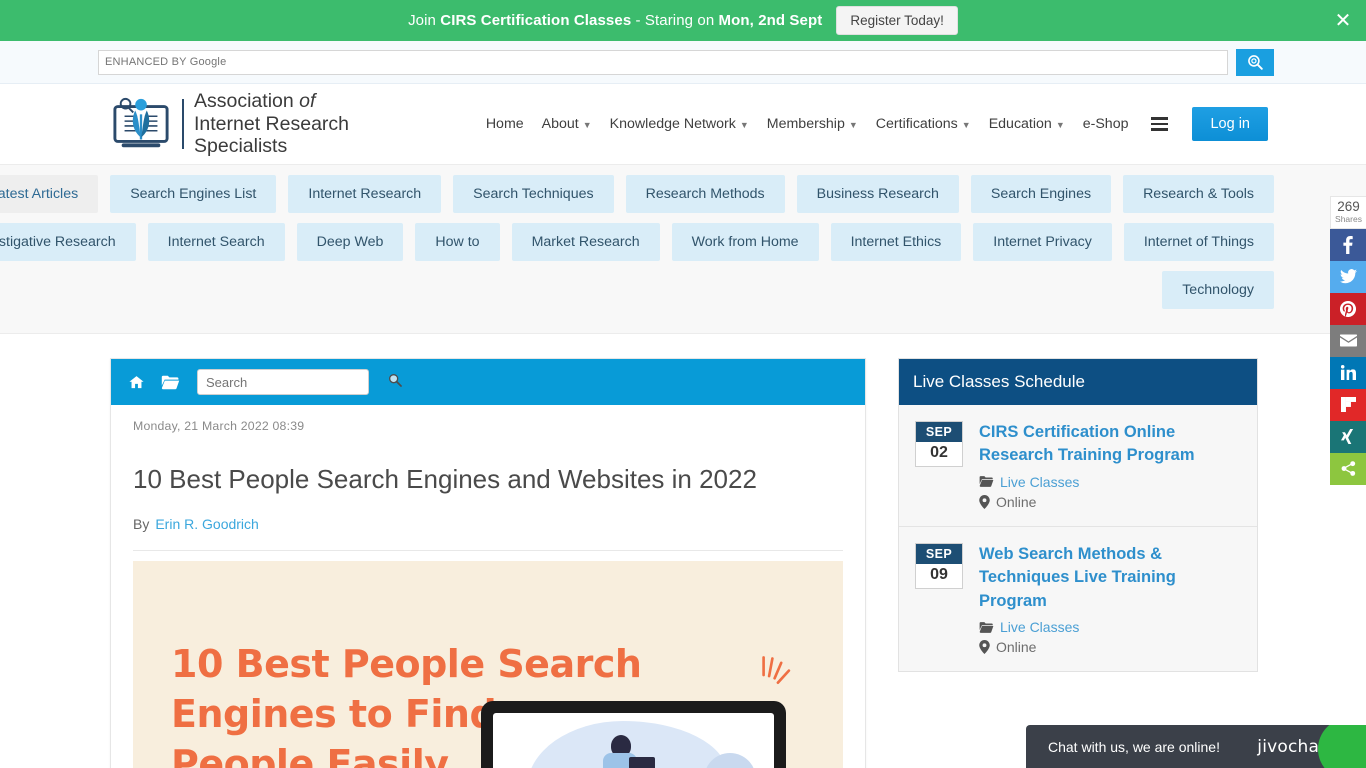 The width and height of the screenshot is (1366, 768). I want to click on nav-item-eshop: e-Shop, so click(1106, 124).